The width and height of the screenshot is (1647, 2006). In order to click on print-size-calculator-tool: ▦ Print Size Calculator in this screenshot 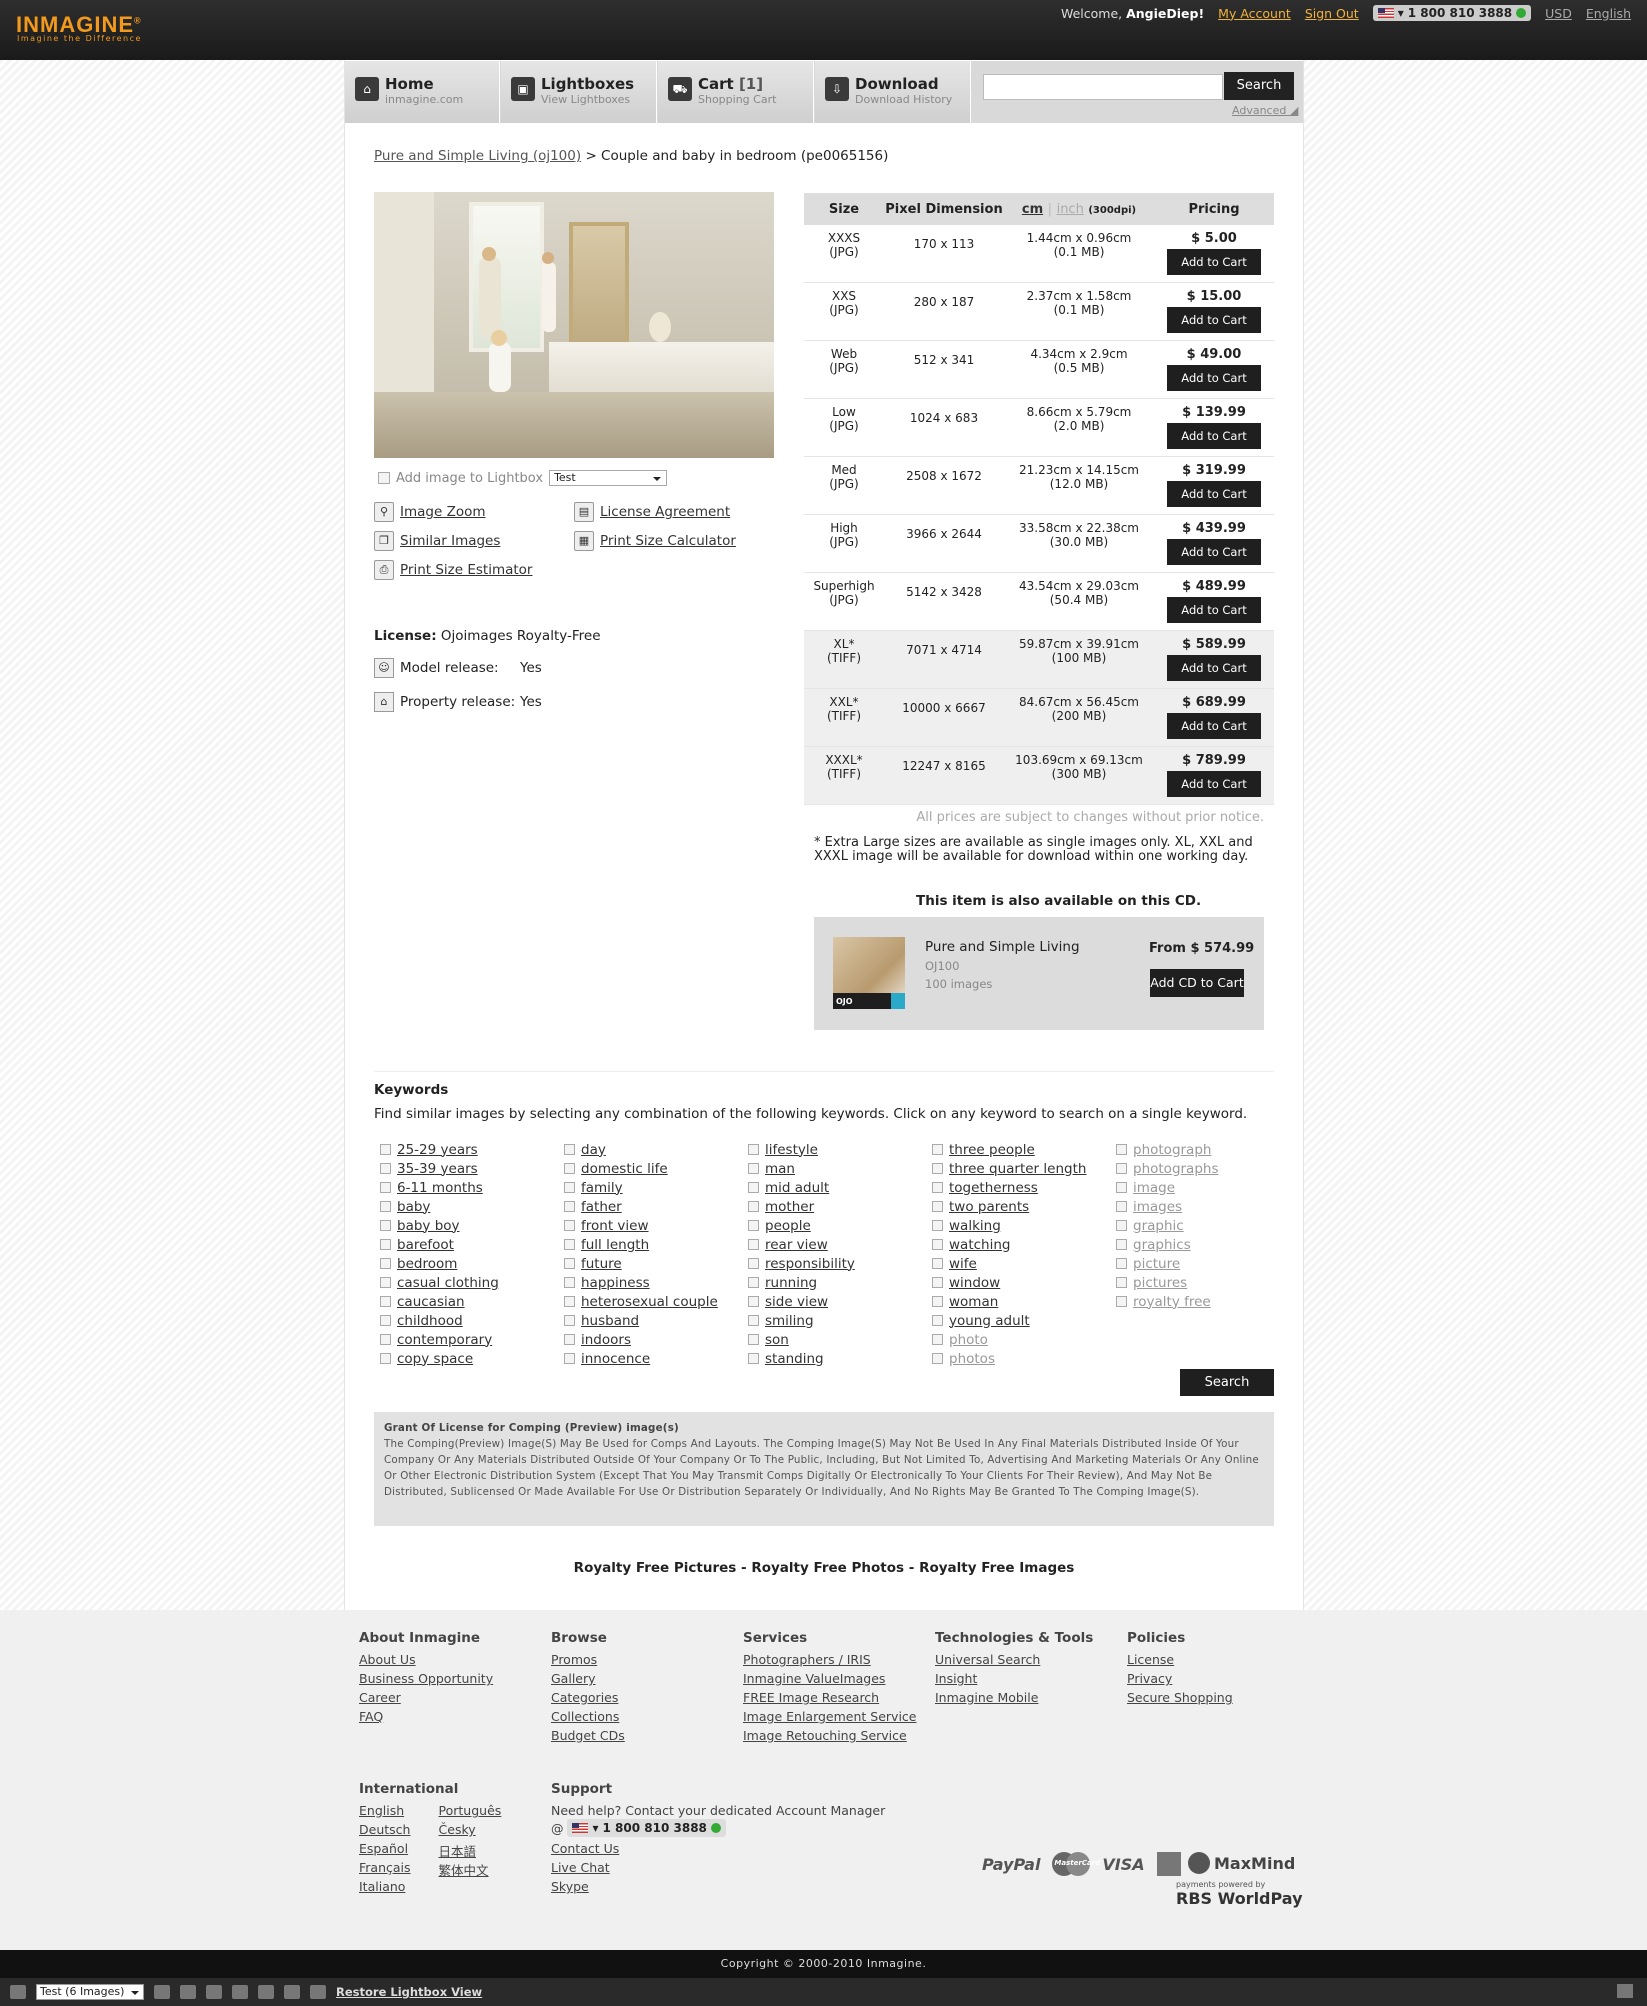, I will do `click(655, 541)`.